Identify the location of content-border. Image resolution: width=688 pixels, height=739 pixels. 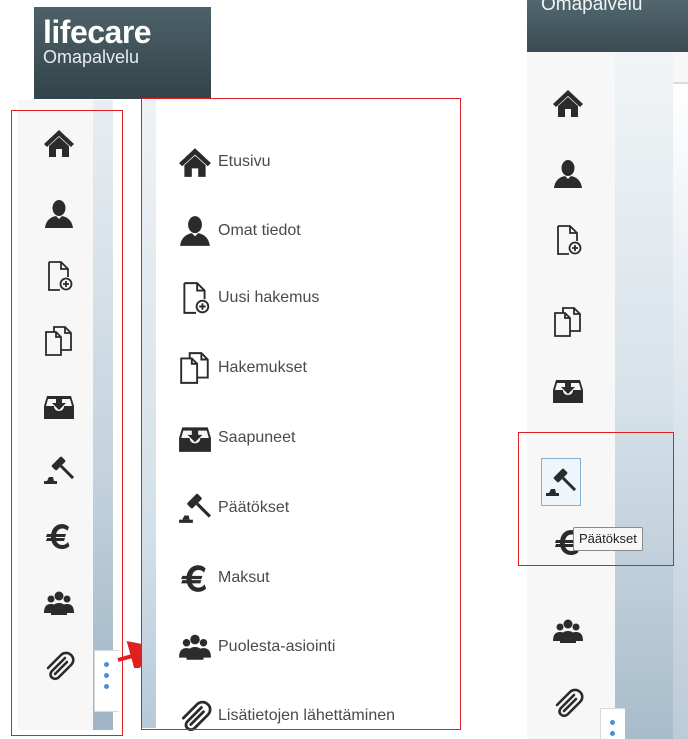
(680, 83).